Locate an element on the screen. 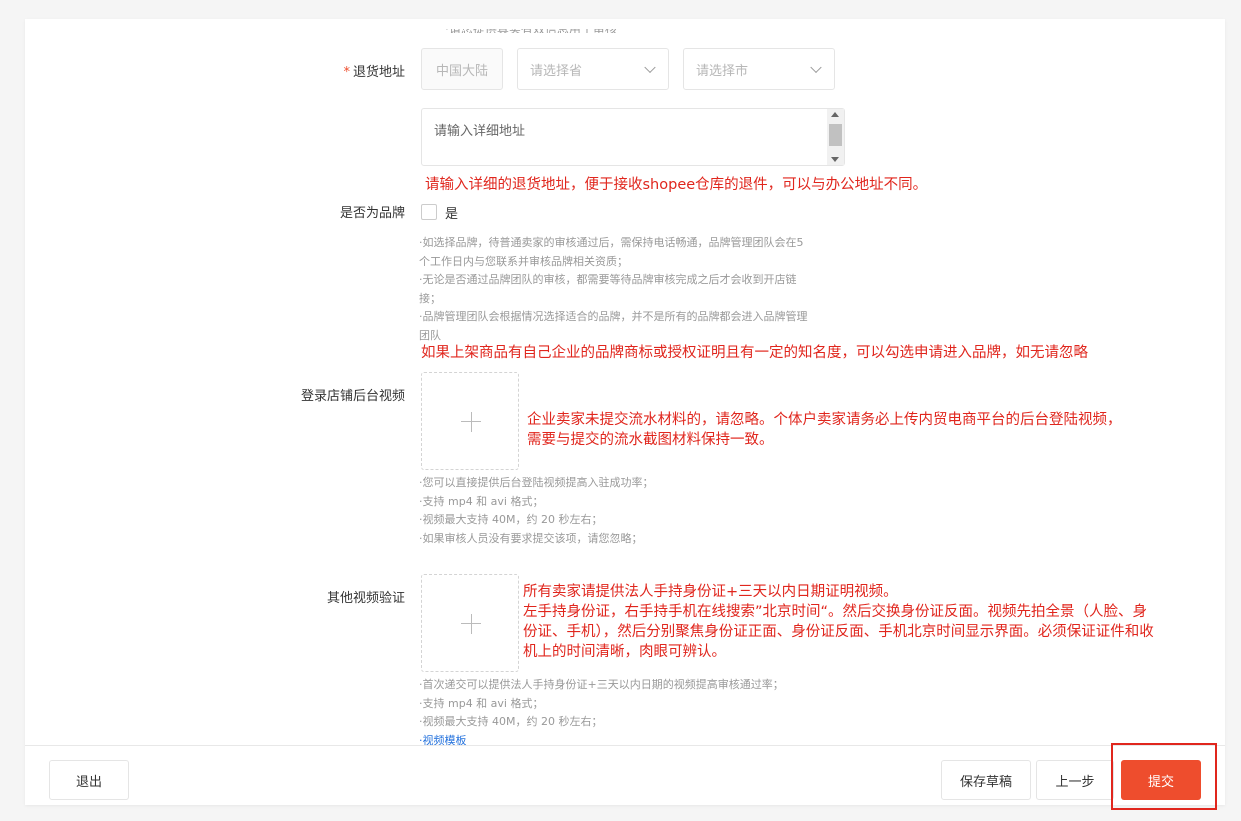  annotation-line: 需要与提交的流水截图材料保持一致。 is located at coordinates (650, 440).